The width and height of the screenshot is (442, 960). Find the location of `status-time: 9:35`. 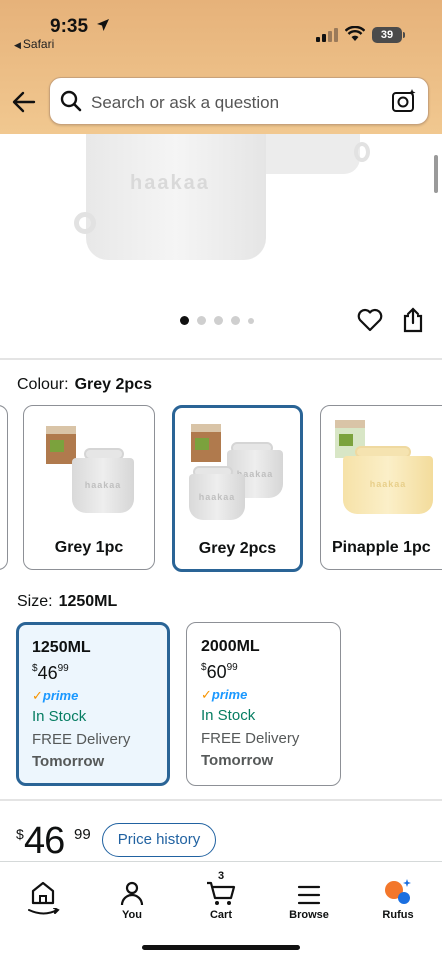

status-time: 9:35 is located at coordinates (69, 26).